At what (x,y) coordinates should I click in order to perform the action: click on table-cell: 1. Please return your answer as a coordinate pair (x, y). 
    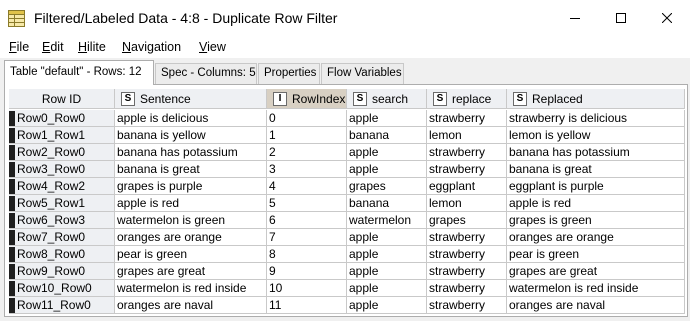
    Looking at the image, I should click on (307, 135).